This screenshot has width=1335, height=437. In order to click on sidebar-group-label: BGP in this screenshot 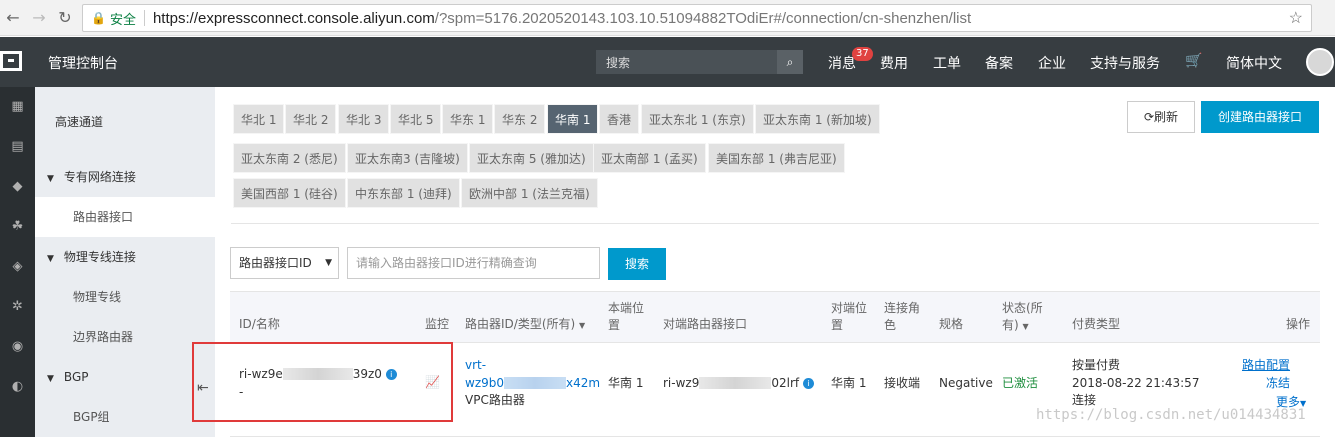, I will do `click(76, 377)`.